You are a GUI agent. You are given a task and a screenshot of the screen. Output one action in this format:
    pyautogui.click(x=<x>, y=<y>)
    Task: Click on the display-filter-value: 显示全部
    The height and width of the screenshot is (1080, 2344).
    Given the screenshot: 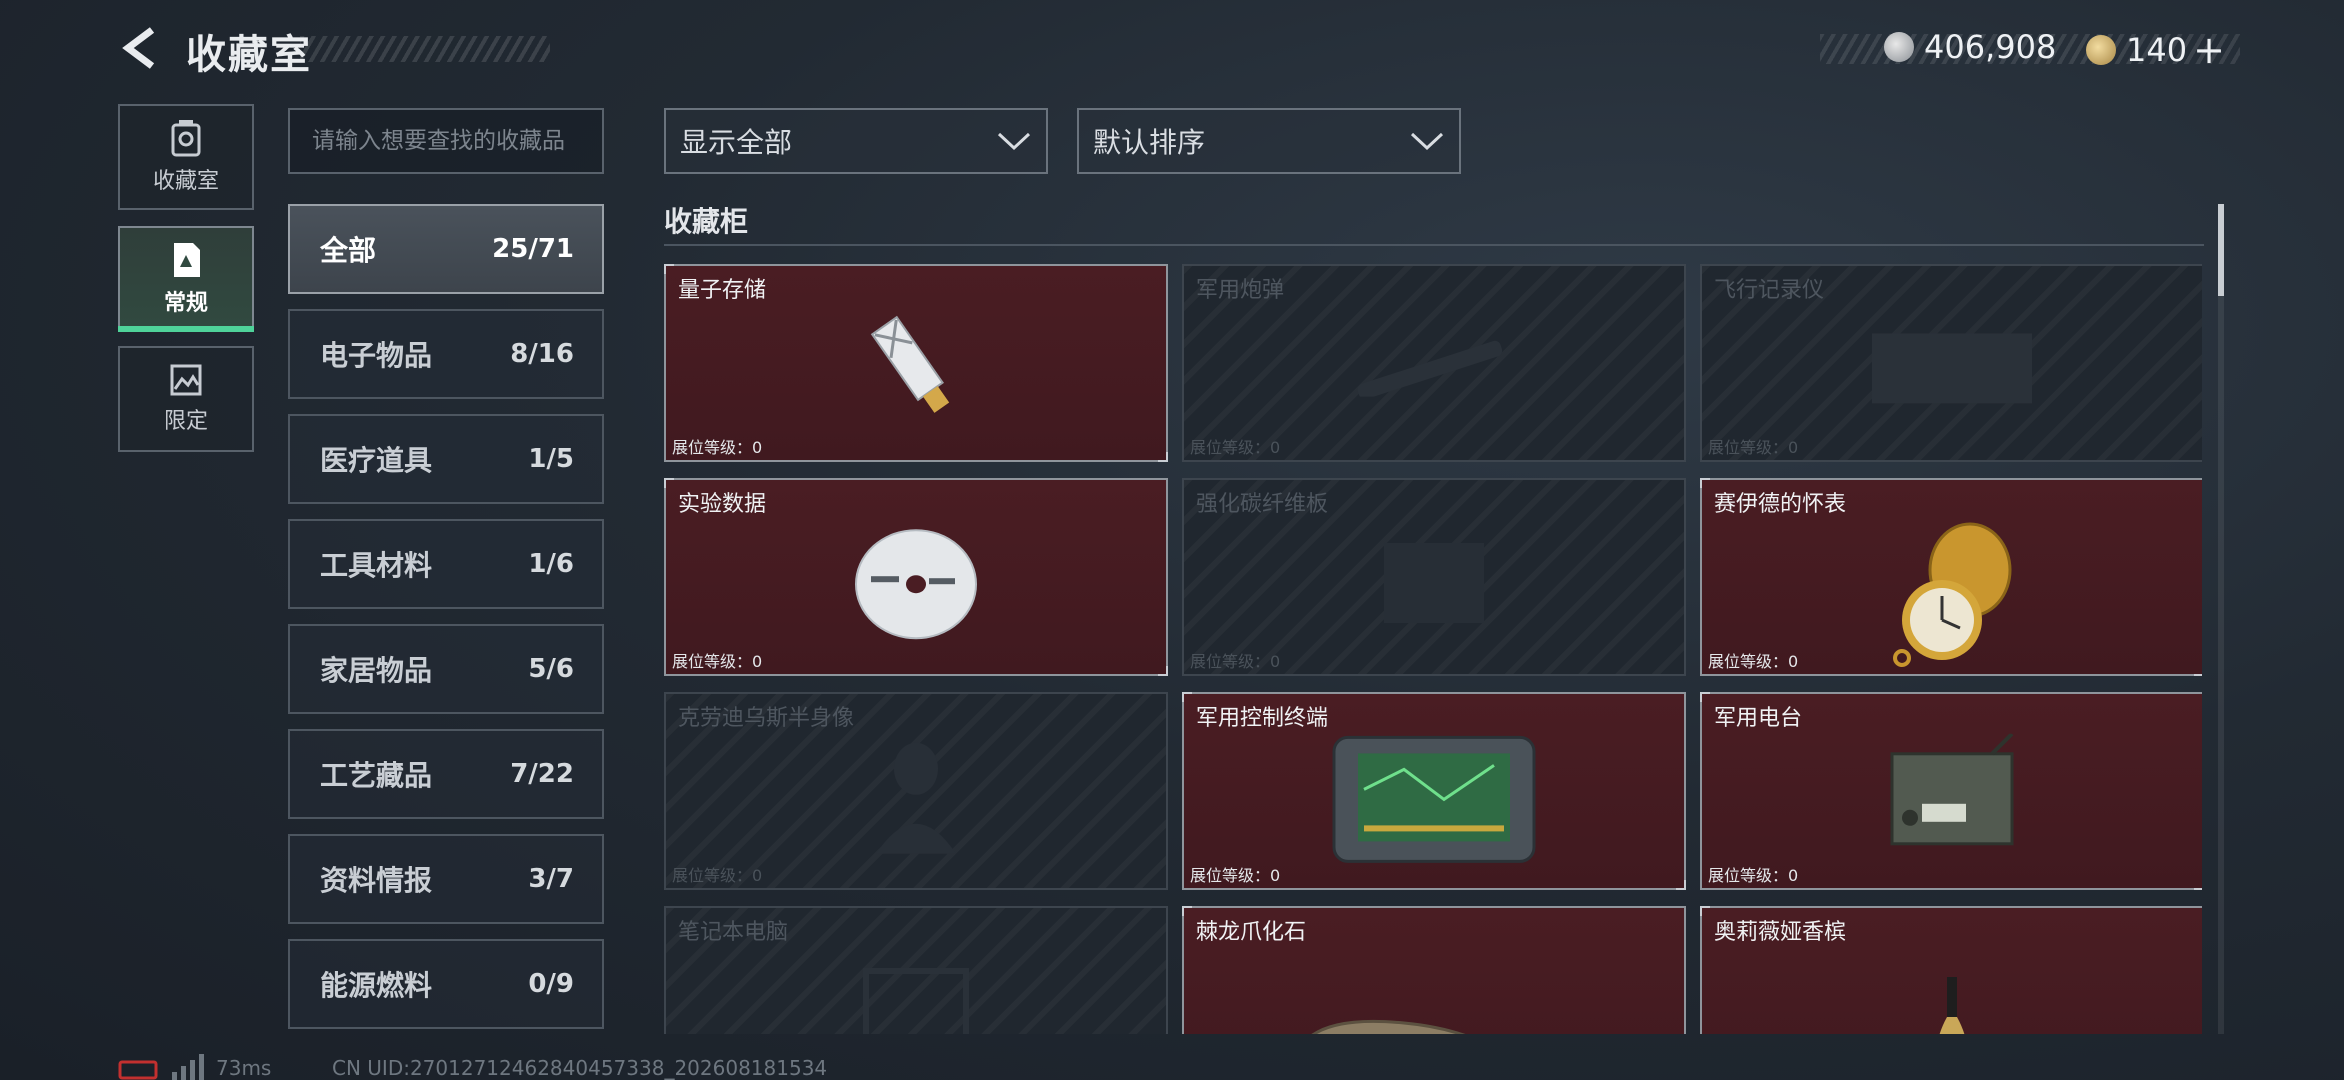 What is the action you would take?
    pyautogui.click(x=736, y=142)
    